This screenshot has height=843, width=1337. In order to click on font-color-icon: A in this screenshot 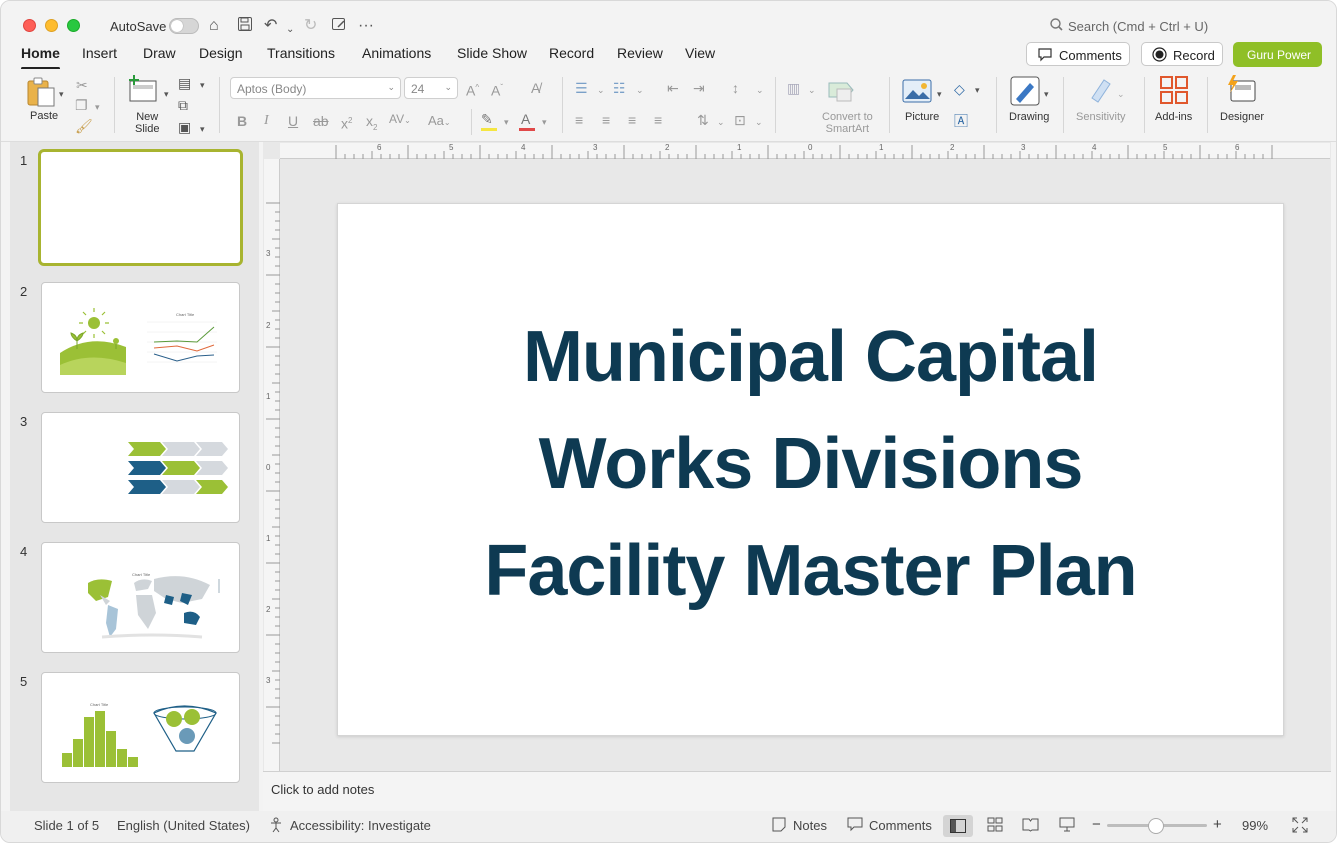, I will do `click(525, 119)`.